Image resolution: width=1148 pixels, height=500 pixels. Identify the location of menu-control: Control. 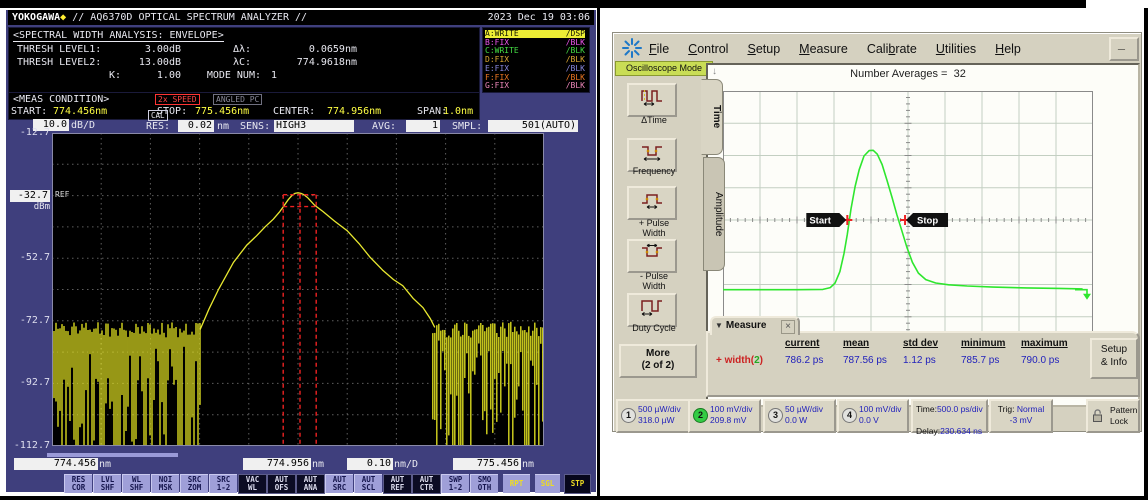
(708, 49).